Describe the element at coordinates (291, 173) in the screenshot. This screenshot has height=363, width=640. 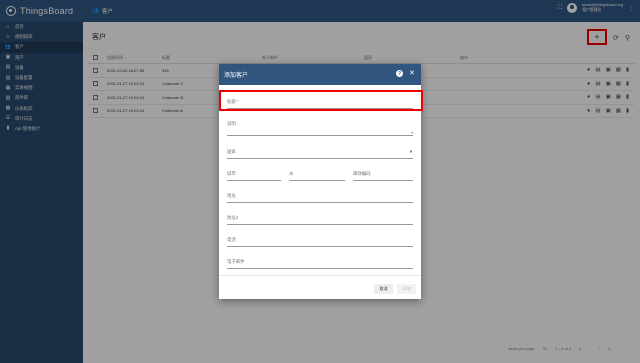
I see `state-label: 州` at that location.